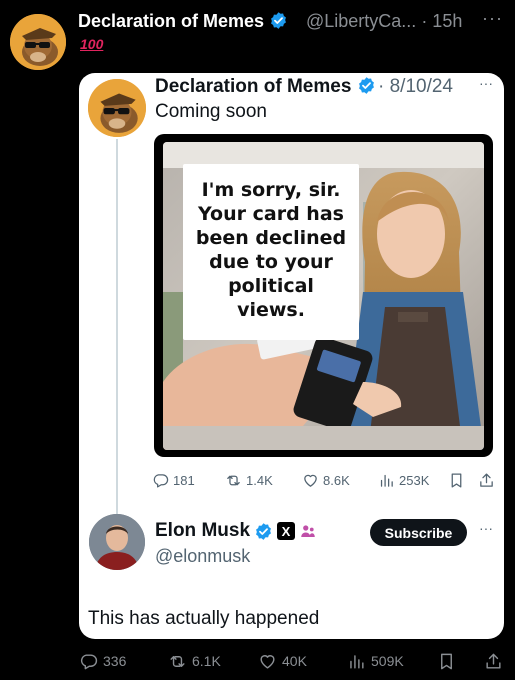 The image size is (515, 680). I want to click on quoted-actions-bar: 181 1.4K 8.6K 253K, so click(324, 480).